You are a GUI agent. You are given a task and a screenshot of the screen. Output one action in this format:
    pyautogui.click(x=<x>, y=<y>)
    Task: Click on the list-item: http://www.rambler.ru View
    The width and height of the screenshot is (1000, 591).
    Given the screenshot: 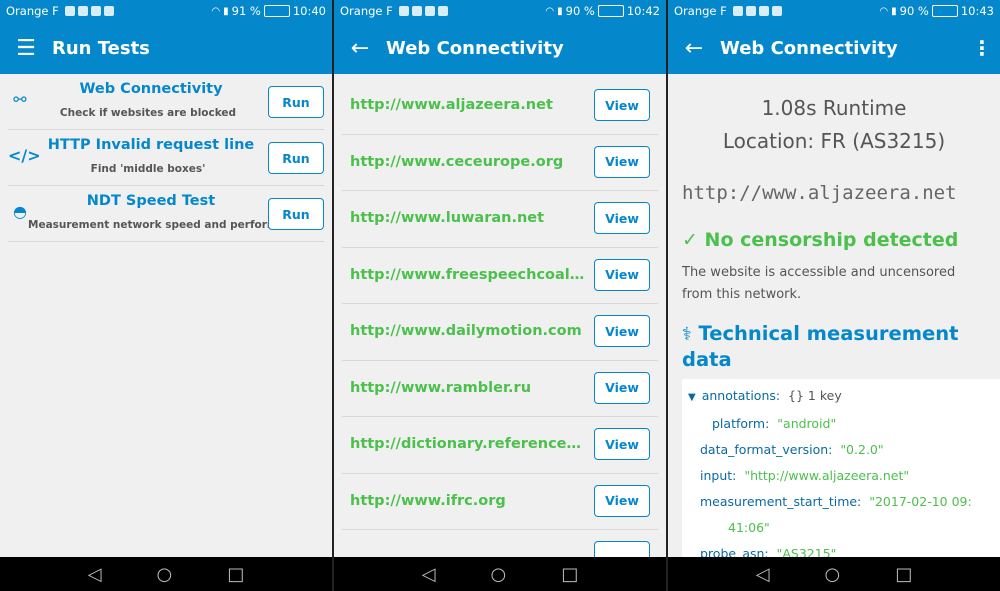 What is the action you would take?
    pyautogui.click(x=500, y=389)
    